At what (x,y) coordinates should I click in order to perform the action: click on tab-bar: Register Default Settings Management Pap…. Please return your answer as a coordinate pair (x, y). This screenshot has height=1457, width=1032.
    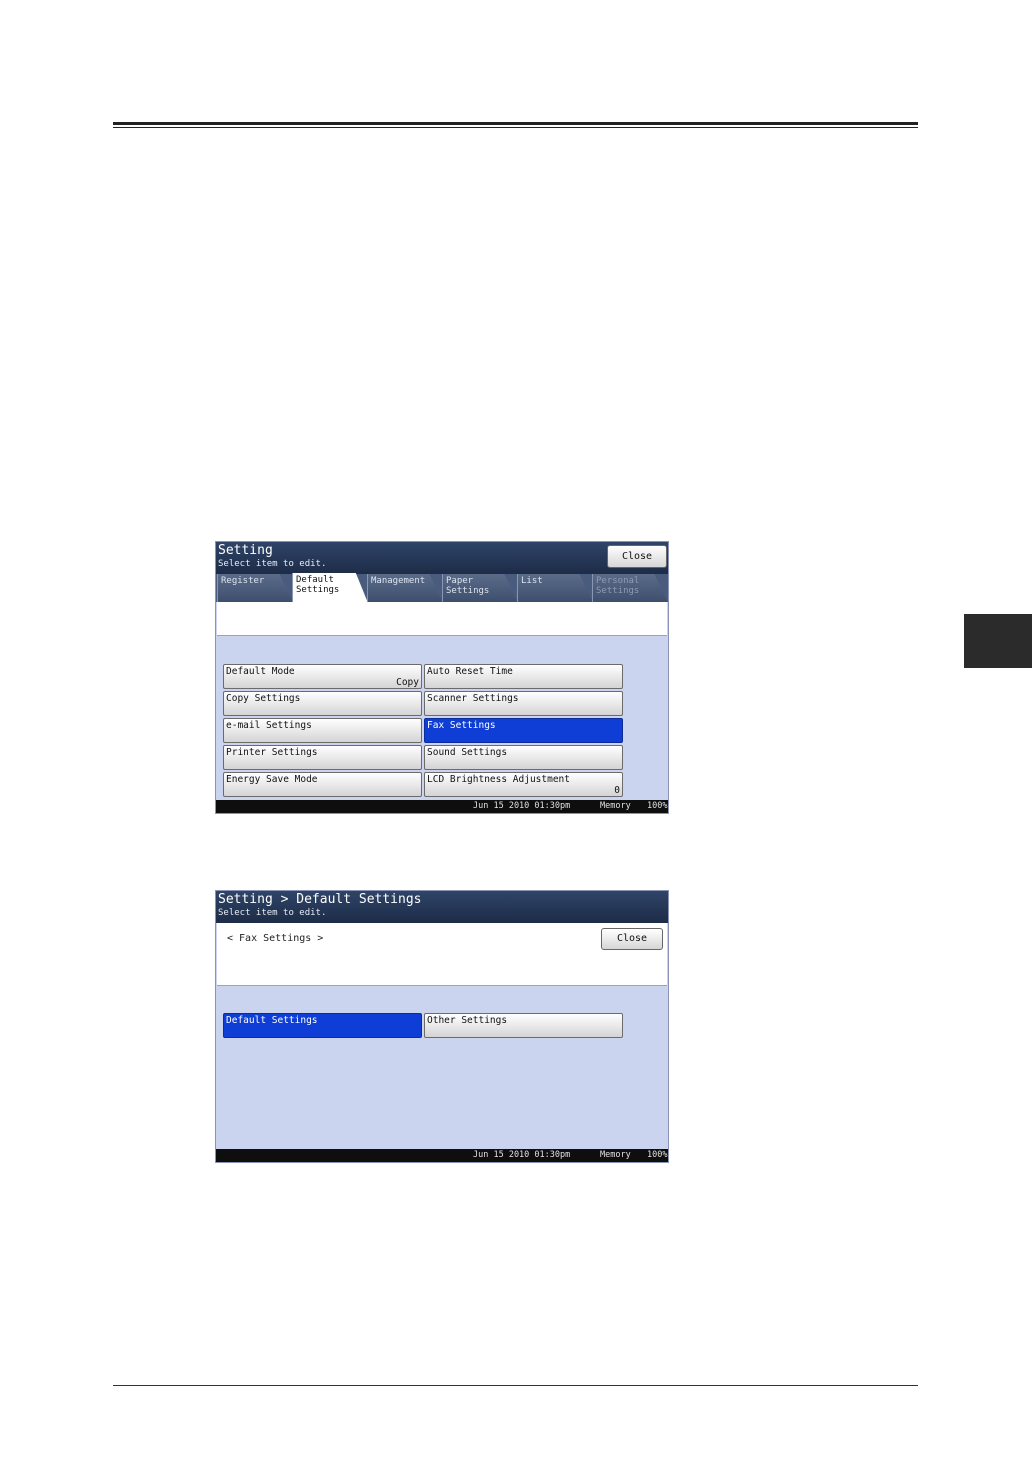
    Looking at the image, I should click on (442, 588).